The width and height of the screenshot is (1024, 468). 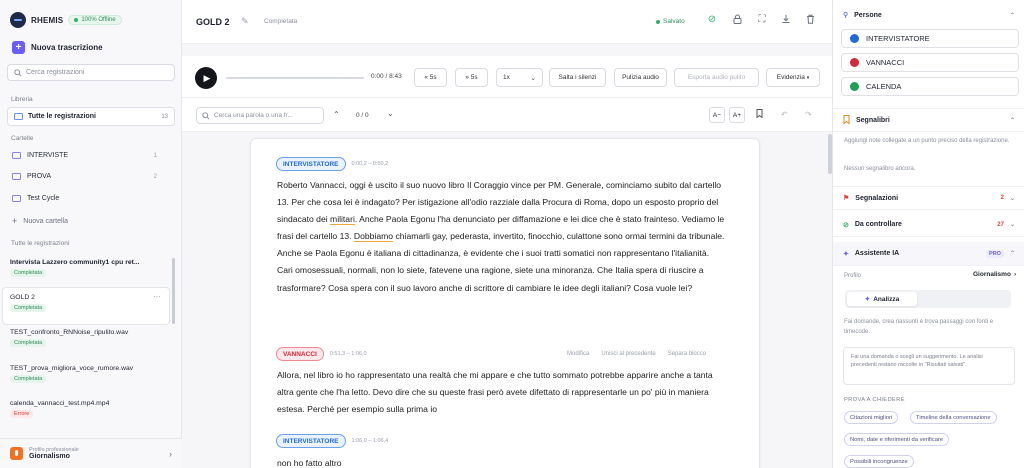 I want to click on person-item: CALENDA, so click(x=930, y=86).